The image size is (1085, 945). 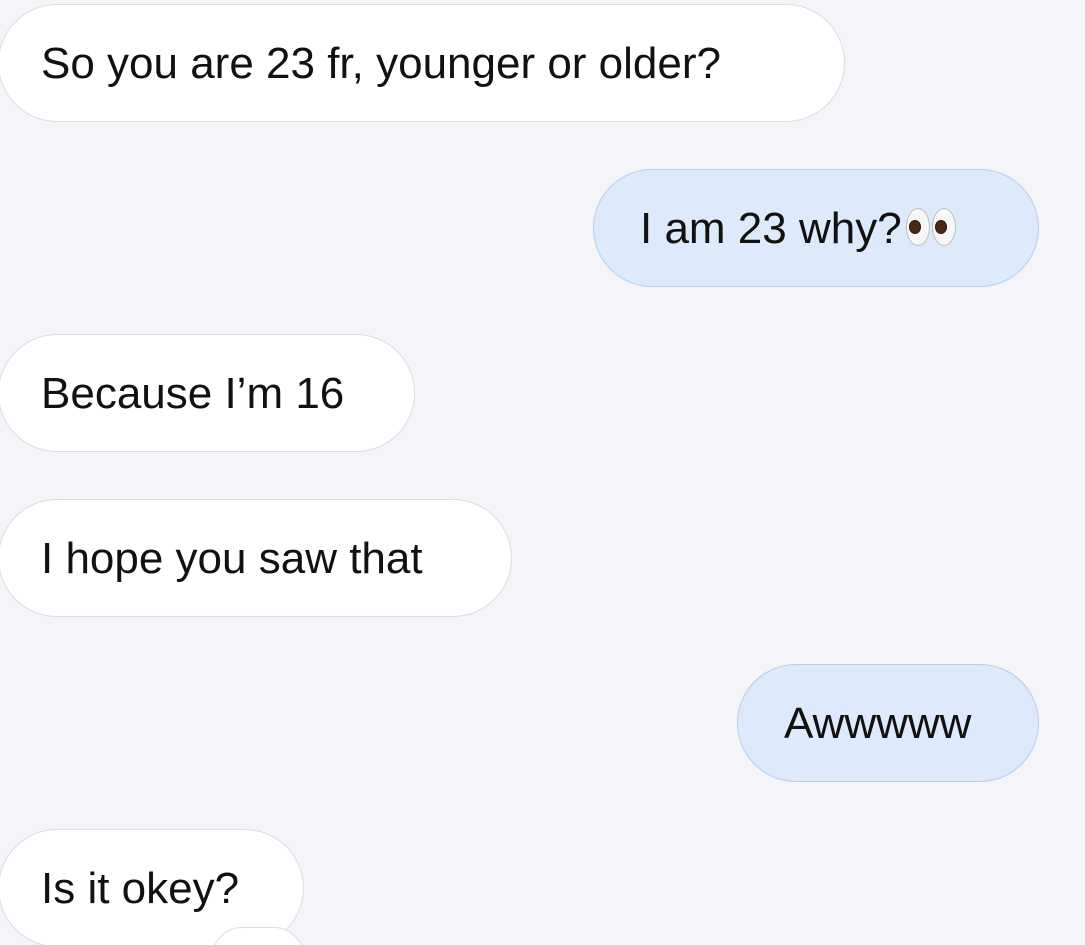 I want to click on eyes-emoji-icon, so click(x=930, y=227).